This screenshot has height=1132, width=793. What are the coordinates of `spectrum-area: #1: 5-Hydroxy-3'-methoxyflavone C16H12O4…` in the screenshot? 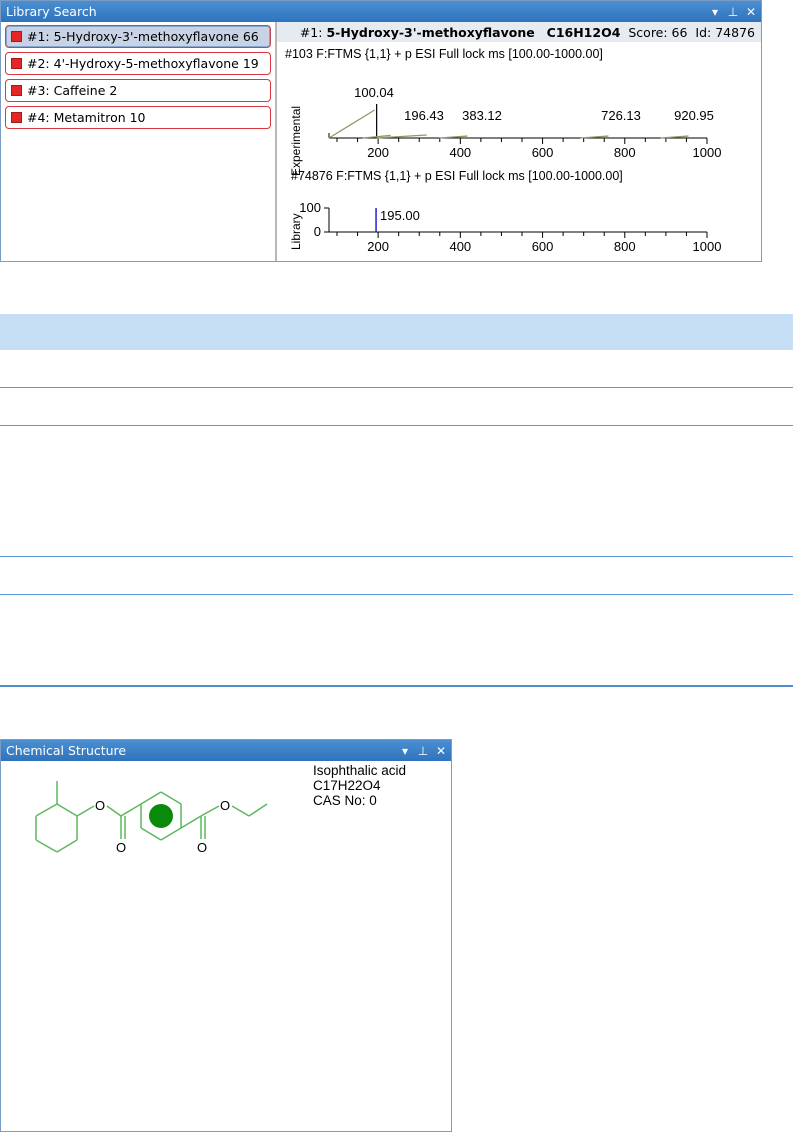 It's located at (519, 141).